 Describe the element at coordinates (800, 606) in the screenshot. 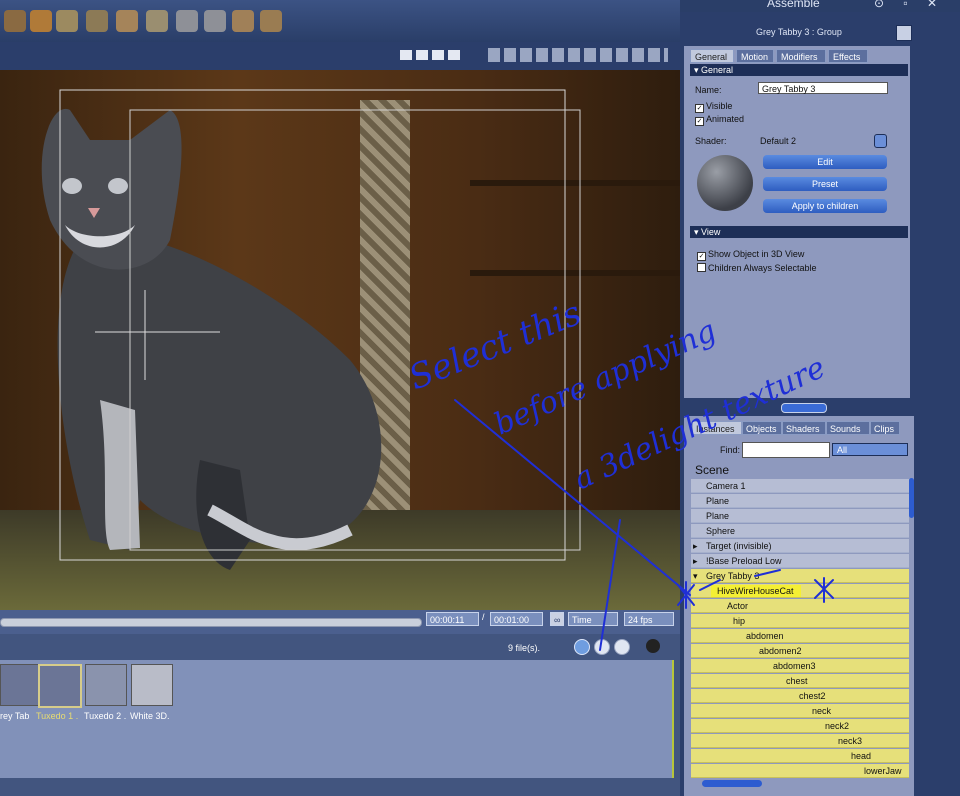

I see `list-item: Actor` at that location.